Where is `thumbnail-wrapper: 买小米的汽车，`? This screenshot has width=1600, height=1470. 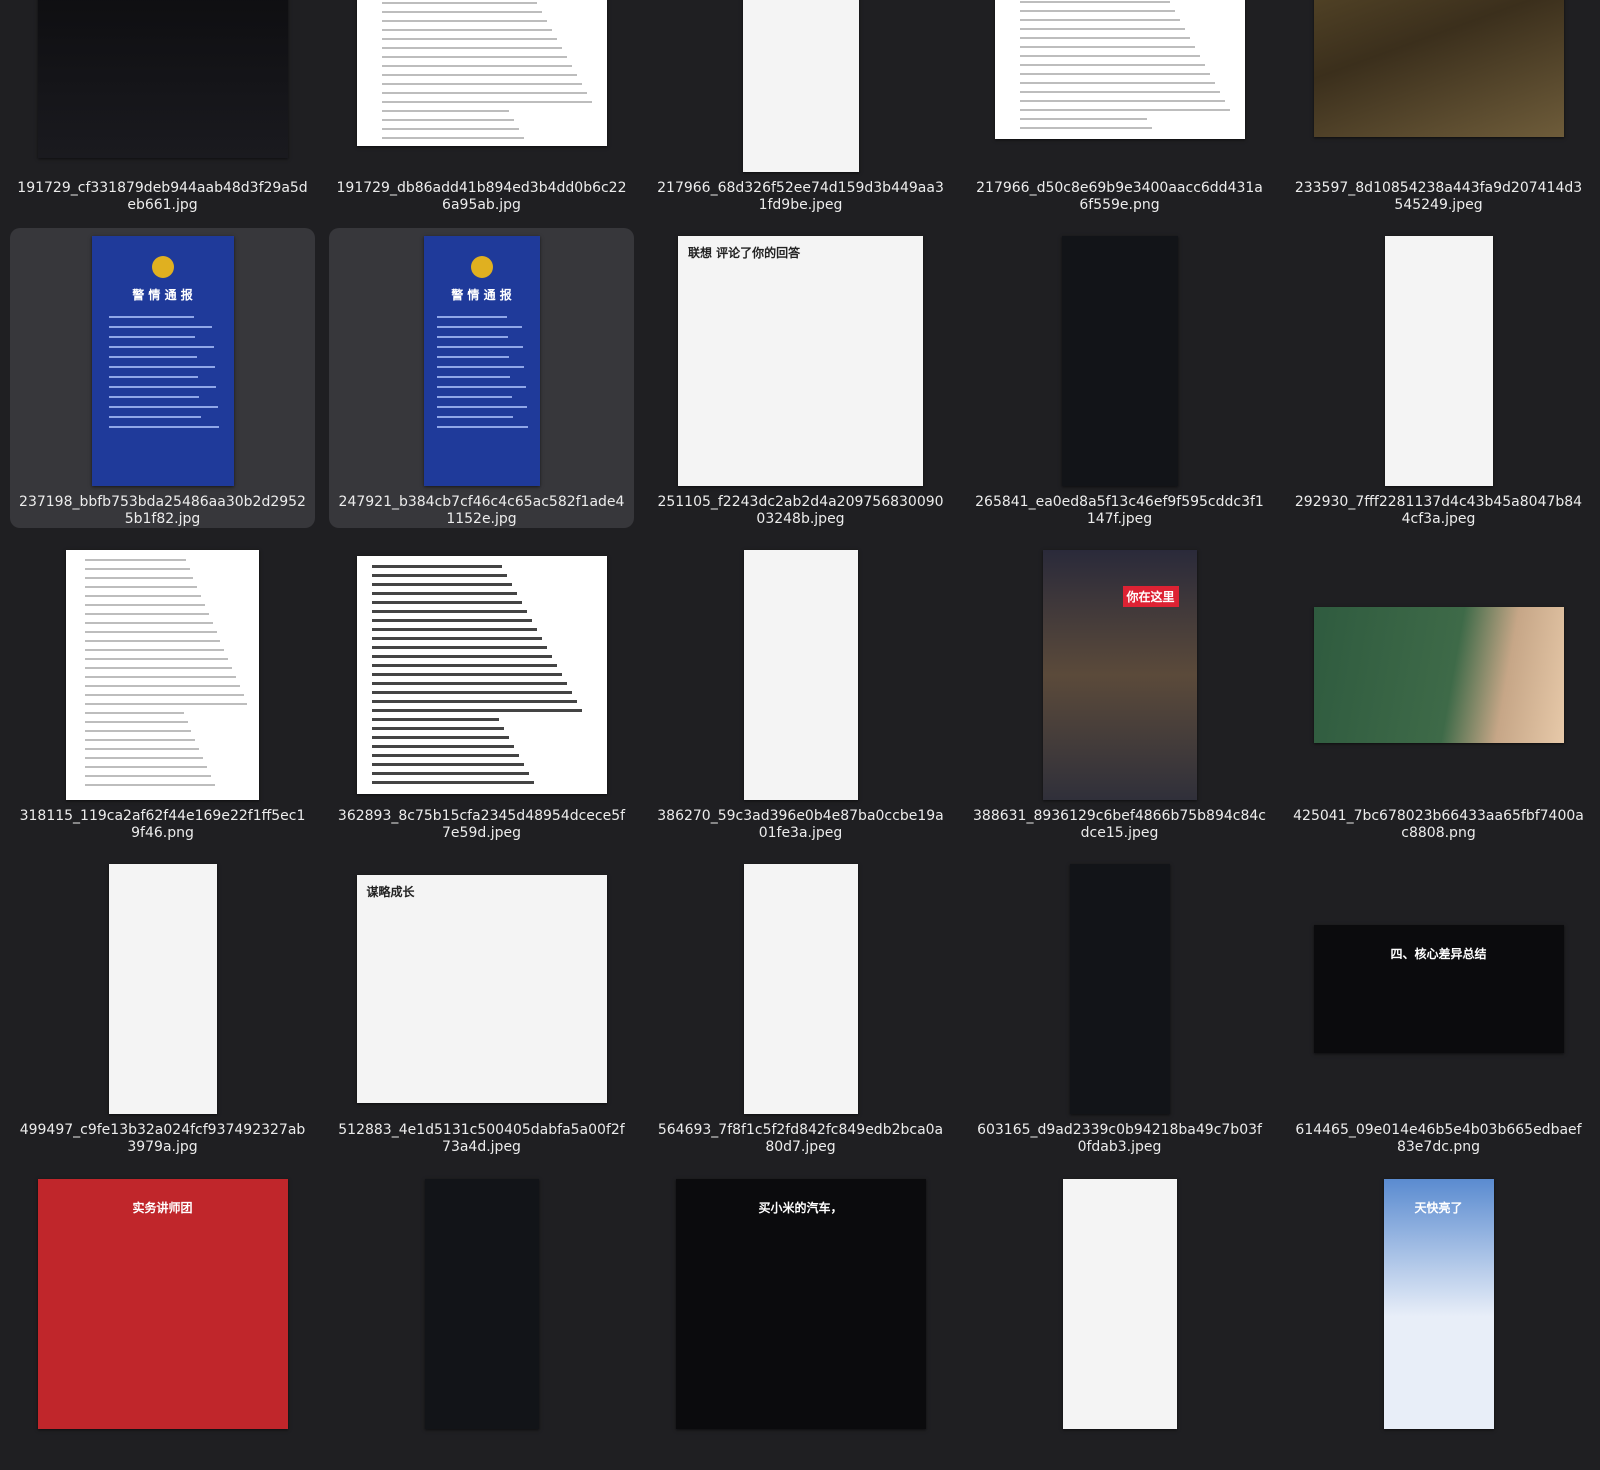
thumbnail-wrapper: 买小米的汽车， is located at coordinates (800, 1303).